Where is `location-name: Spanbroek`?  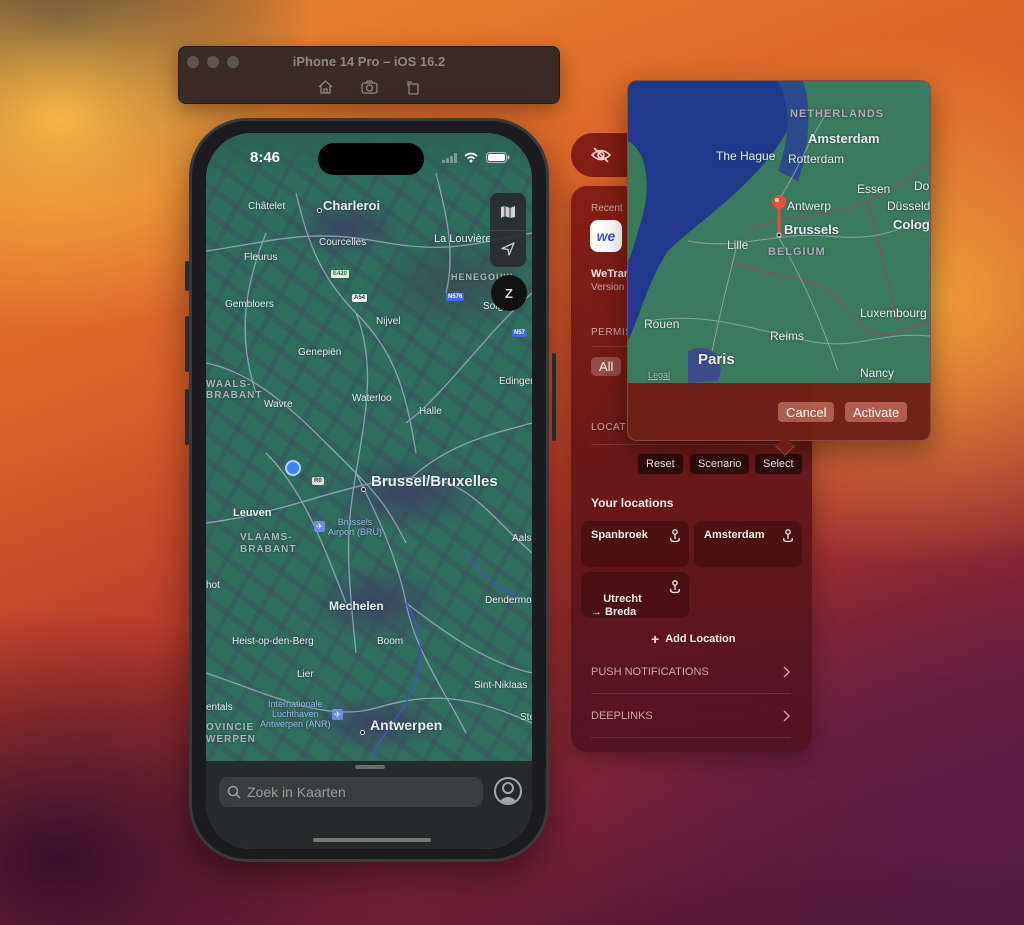
location-name: Spanbroek is located at coordinates (619, 535).